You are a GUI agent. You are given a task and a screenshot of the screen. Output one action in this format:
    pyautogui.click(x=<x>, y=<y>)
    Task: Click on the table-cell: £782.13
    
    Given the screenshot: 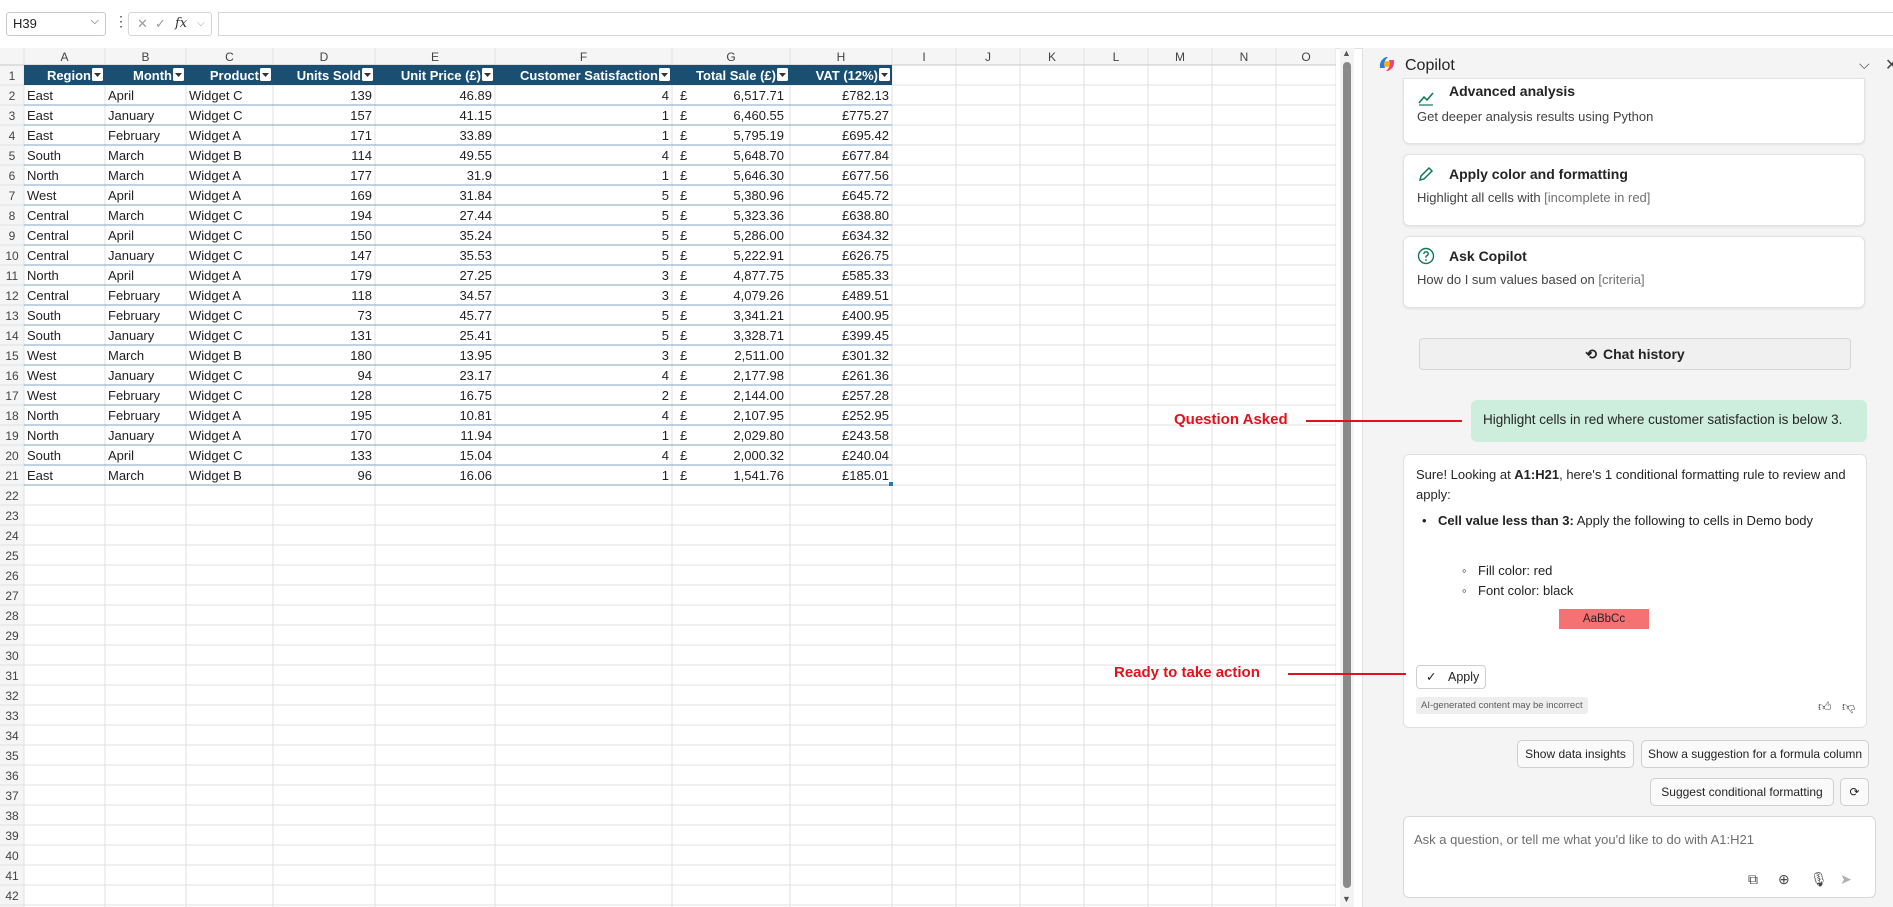 What is the action you would take?
    pyautogui.click(x=865, y=95)
    